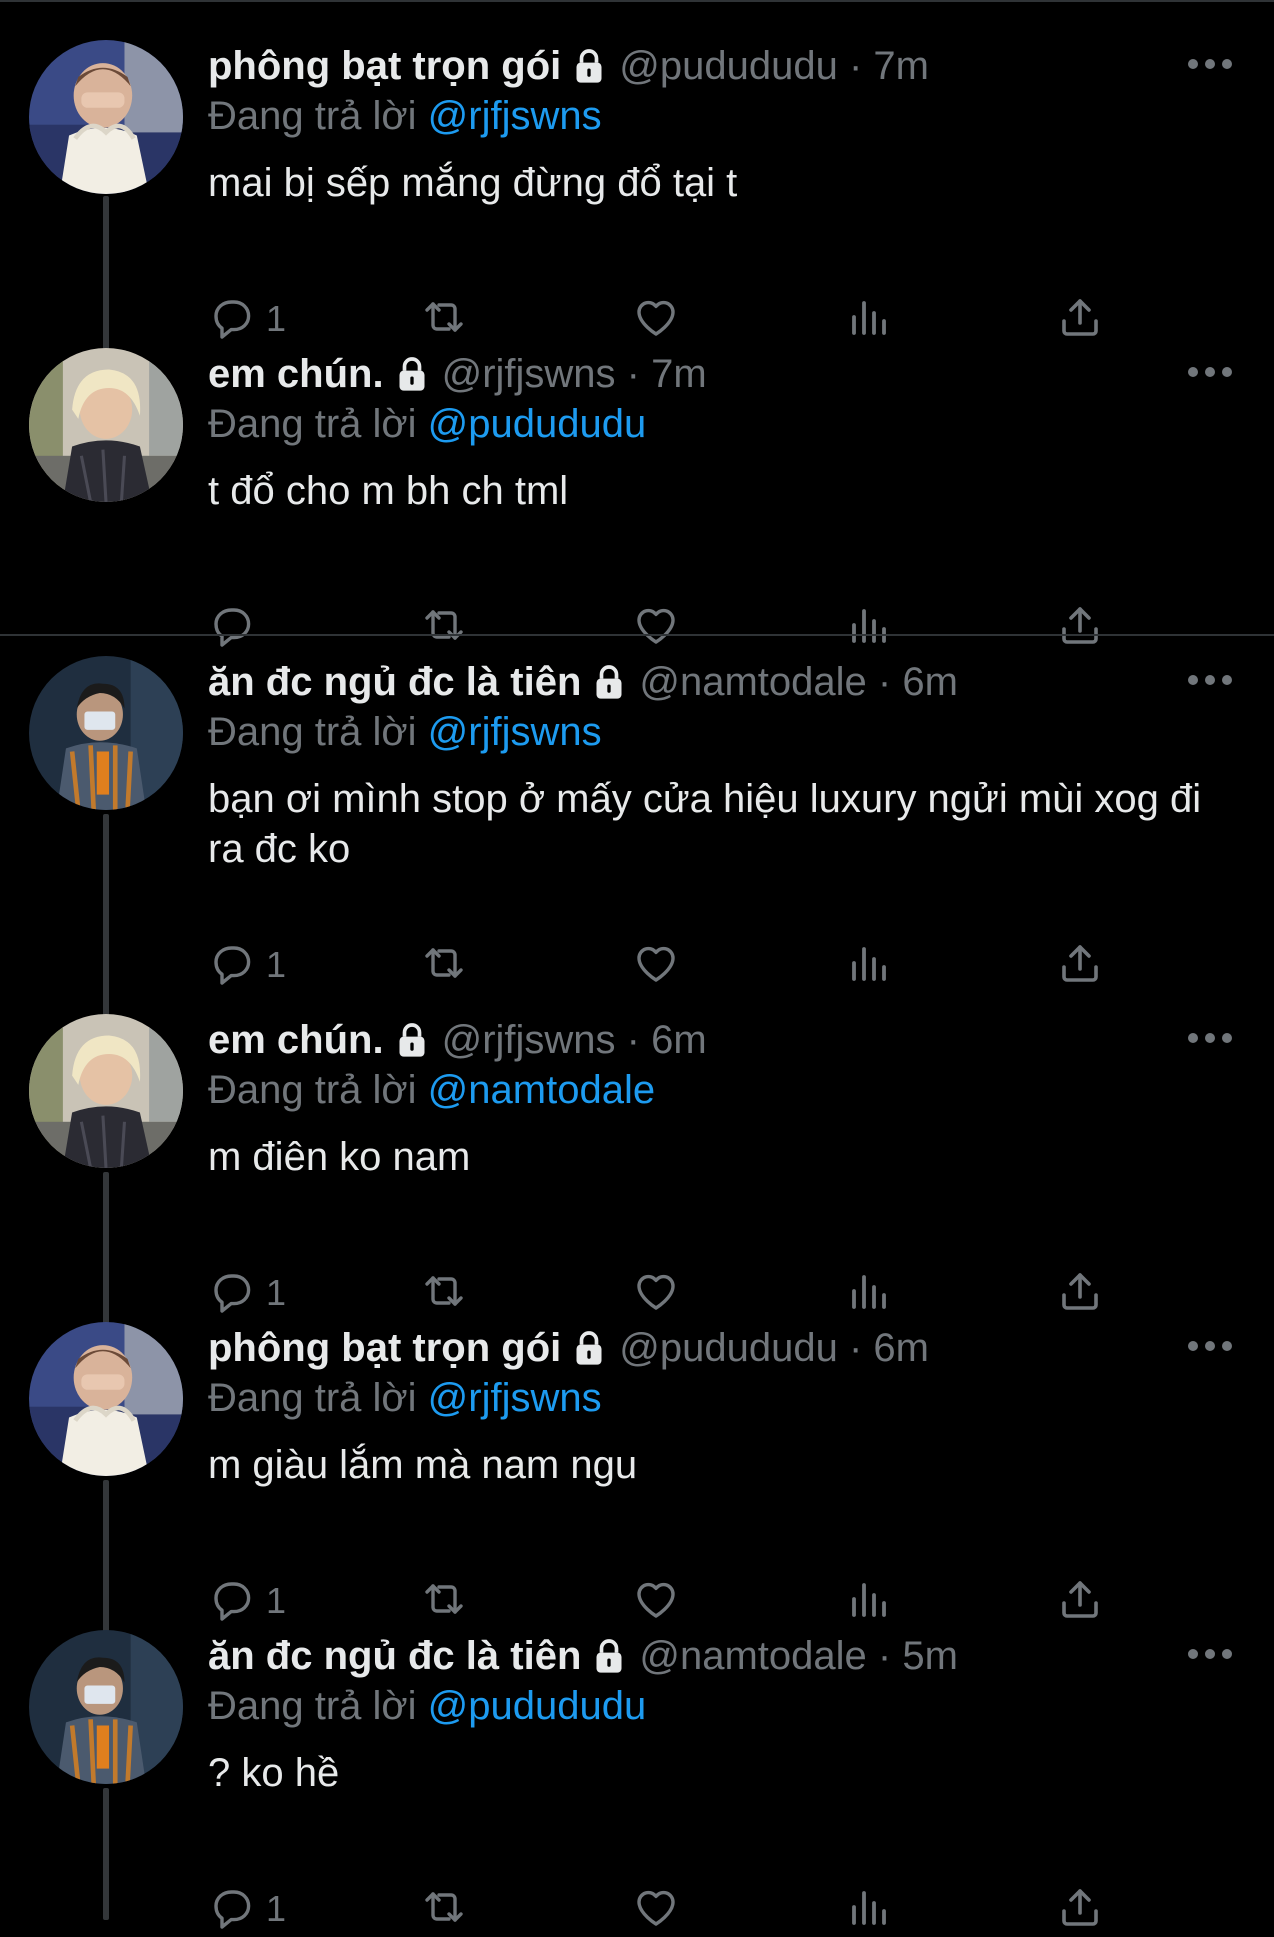 This screenshot has width=1274, height=1937. What do you see at coordinates (423, 1465) in the screenshot?
I see `tweet-text: m giàu lắm mà nam ngu` at bounding box center [423, 1465].